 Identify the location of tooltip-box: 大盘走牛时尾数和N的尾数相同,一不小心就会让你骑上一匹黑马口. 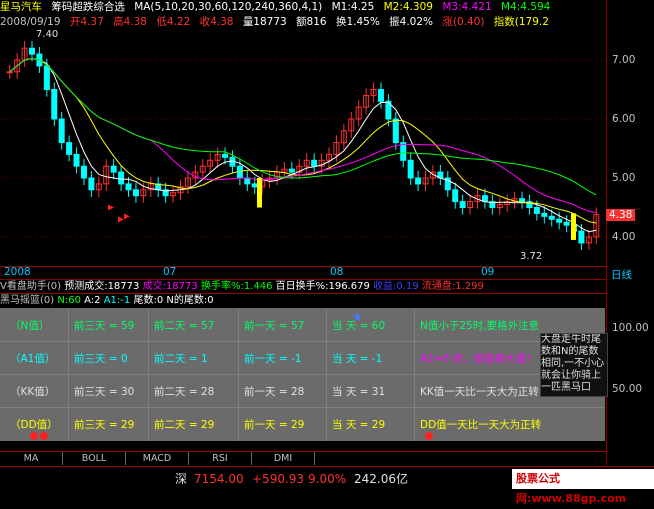
(574, 365).